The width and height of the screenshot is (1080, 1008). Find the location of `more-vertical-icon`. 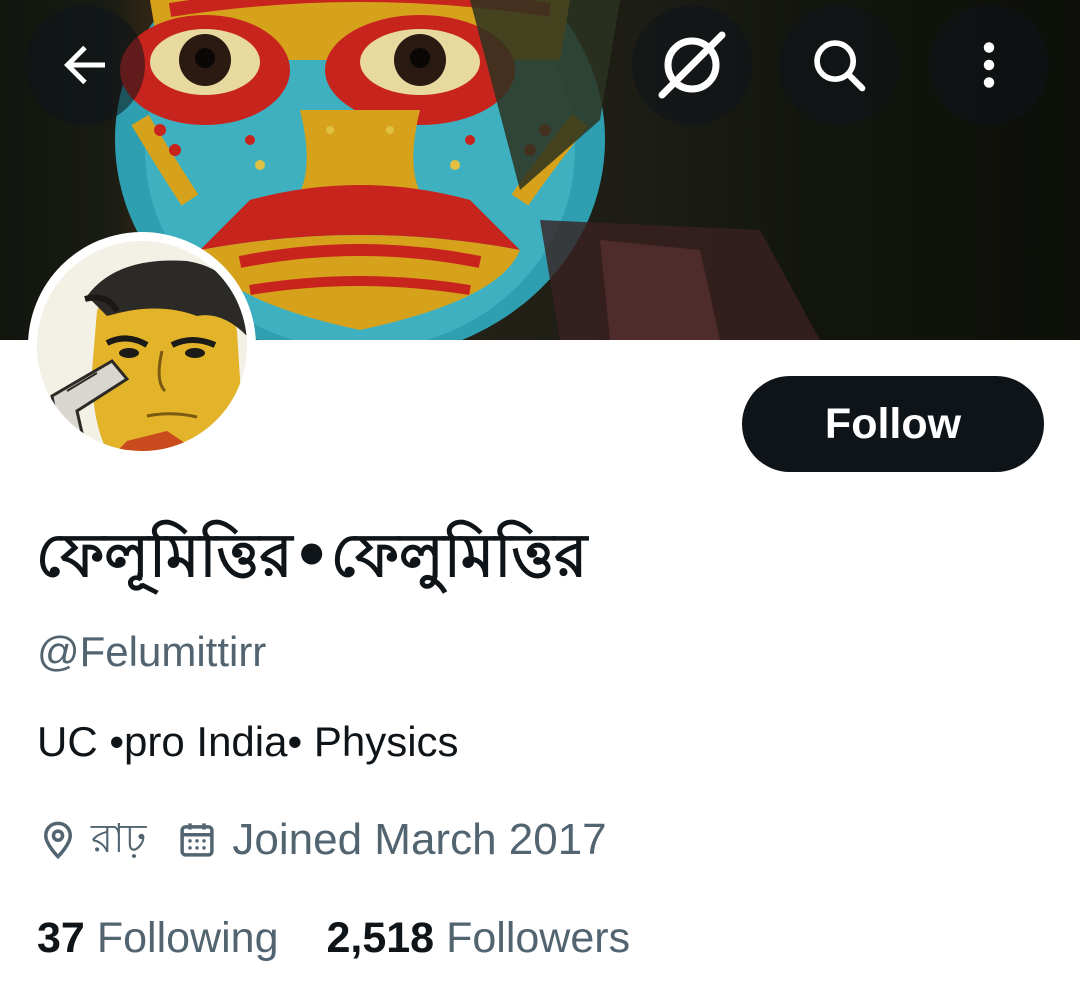

more-vertical-icon is located at coordinates (989, 65).